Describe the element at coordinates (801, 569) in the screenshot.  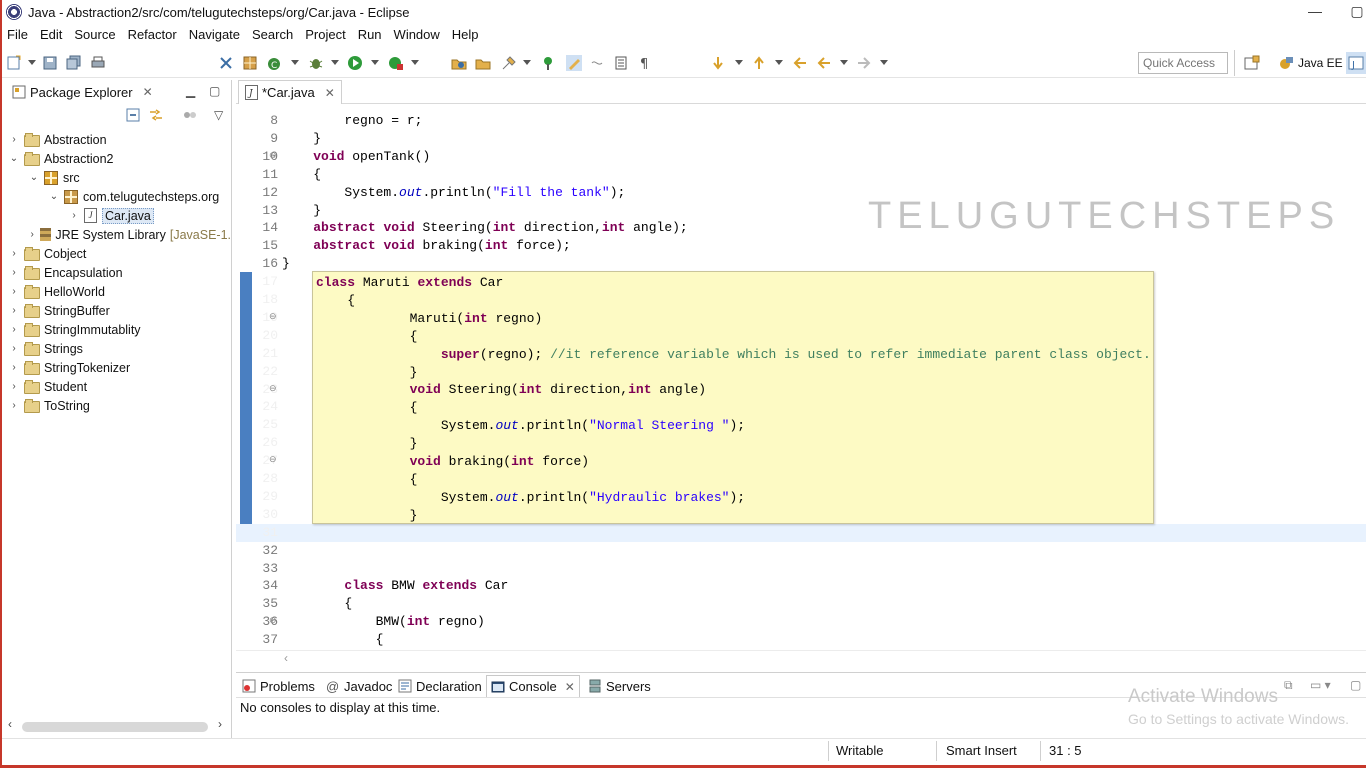
I see `code-line: 33` at that location.